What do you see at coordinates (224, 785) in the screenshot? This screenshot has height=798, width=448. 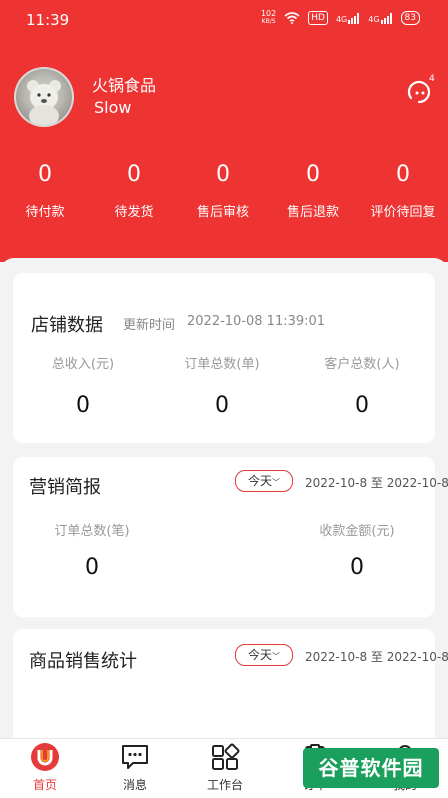 I see `tab-workbench-label: 工作台` at bounding box center [224, 785].